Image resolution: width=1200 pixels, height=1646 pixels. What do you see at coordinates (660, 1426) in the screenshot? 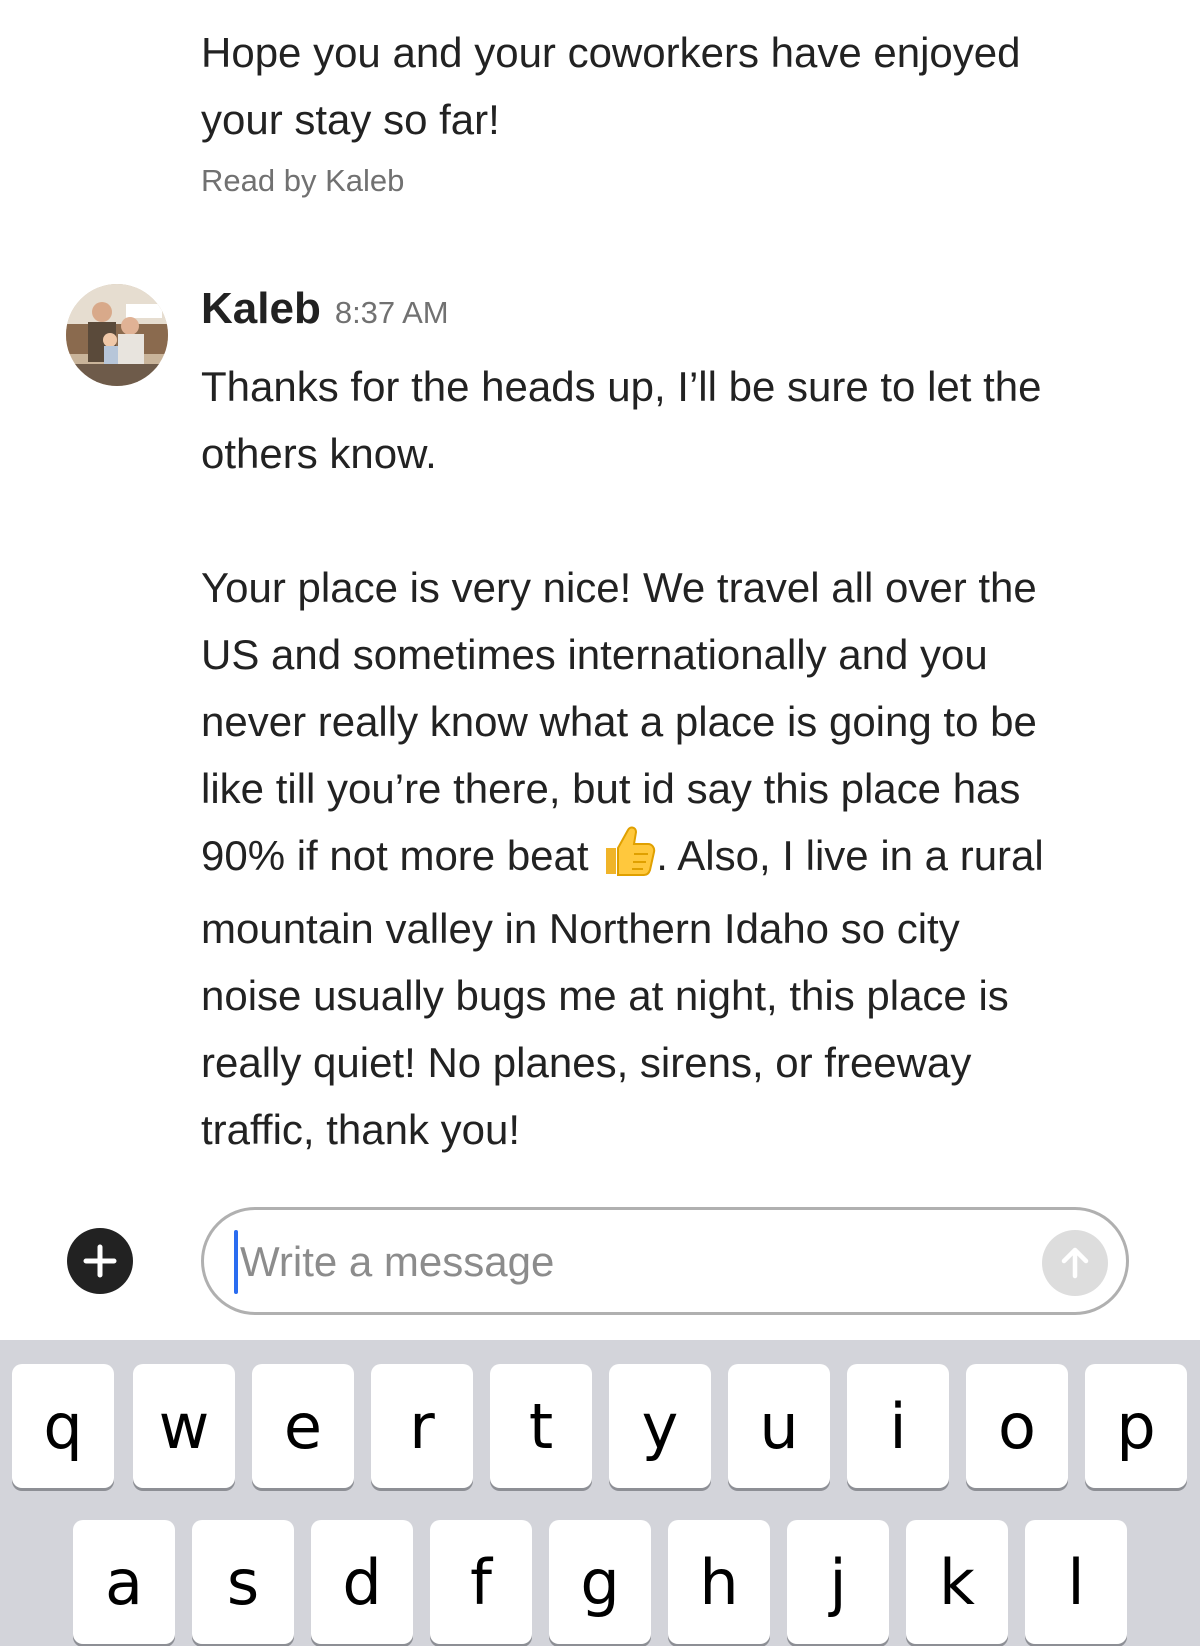
I see `key-y: y` at bounding box center [660, 1426].